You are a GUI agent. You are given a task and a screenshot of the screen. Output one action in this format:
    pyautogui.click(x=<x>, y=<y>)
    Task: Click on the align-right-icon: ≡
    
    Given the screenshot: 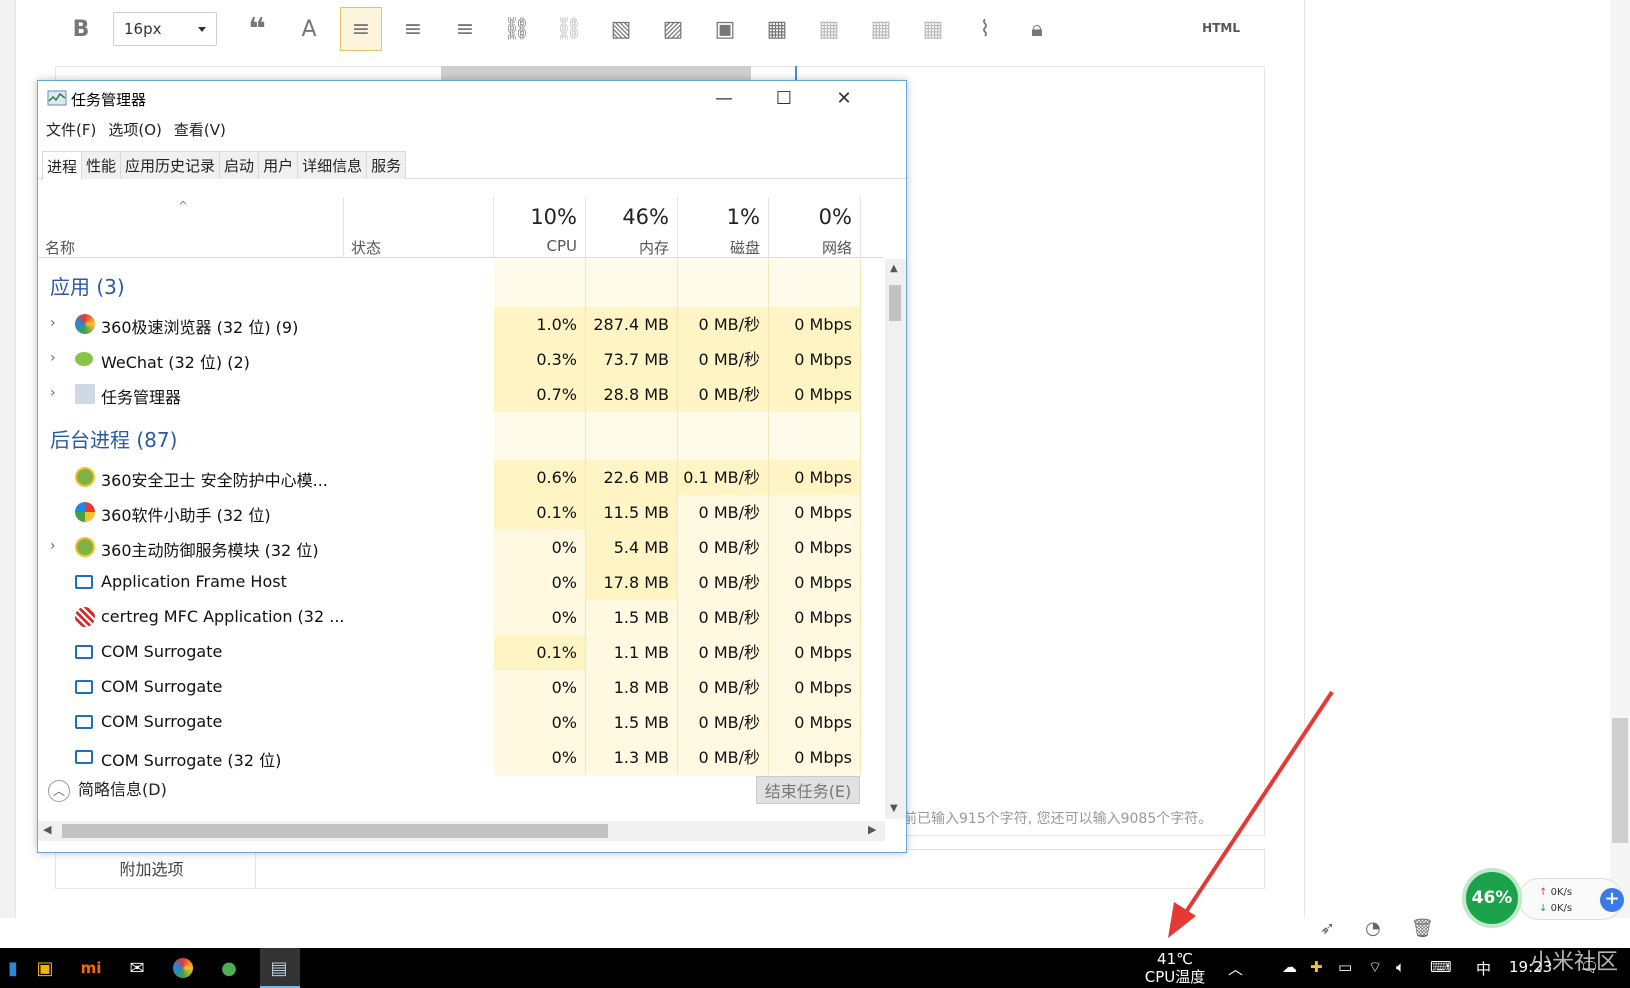 What is the action you would take?
    pyautogui.click(x=465, y=29)
    